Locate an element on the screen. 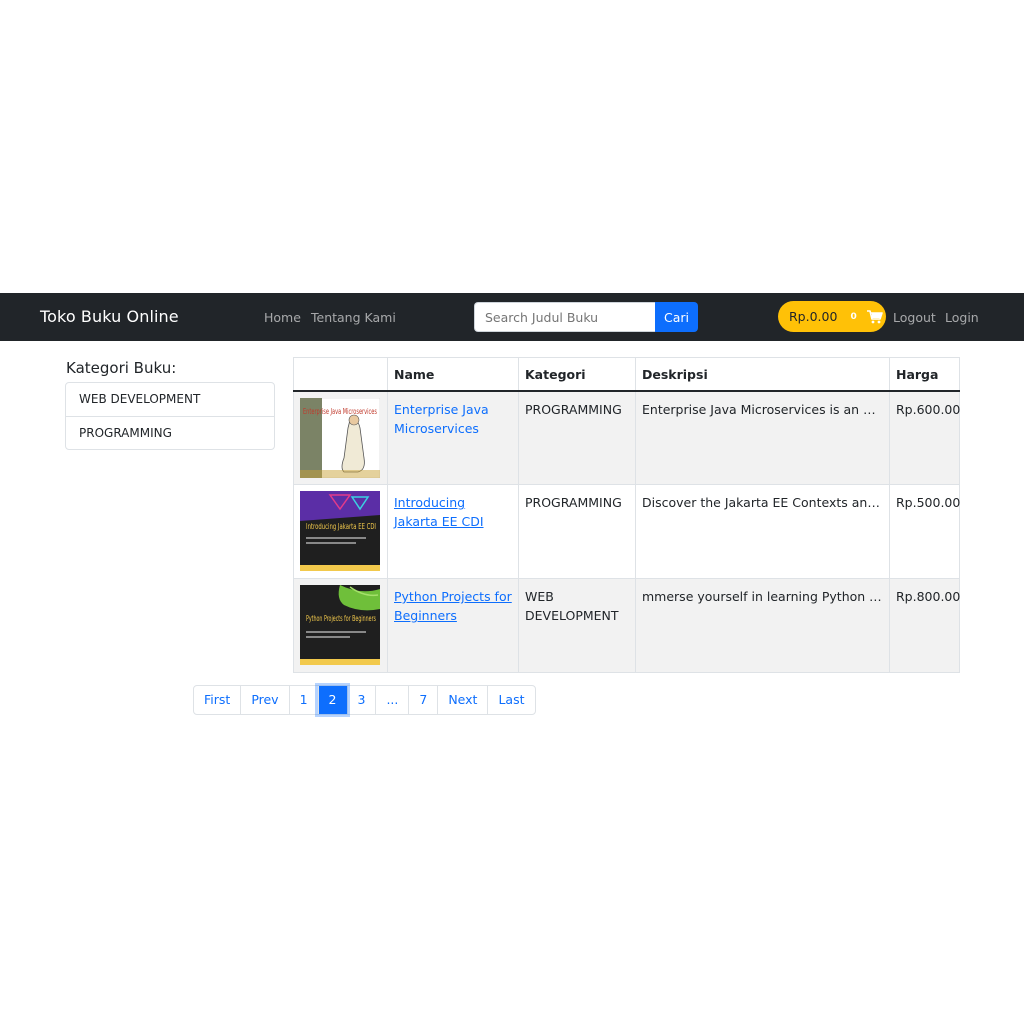 The image size is (1024, 1024). page-2-active: 2 is located at coordinates (332, 700).